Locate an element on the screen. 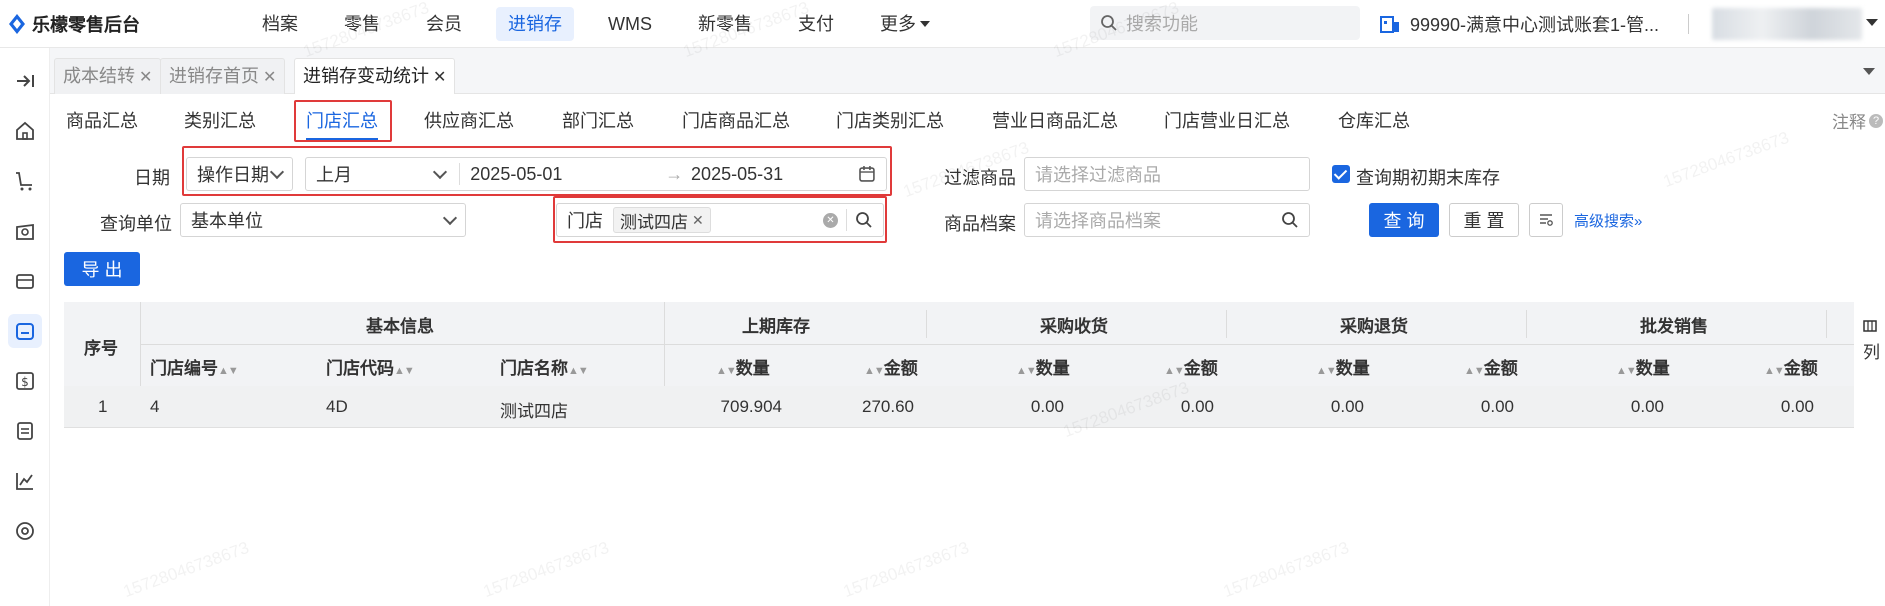  clear-icon: ✕ is located at coordinates (830, 220).